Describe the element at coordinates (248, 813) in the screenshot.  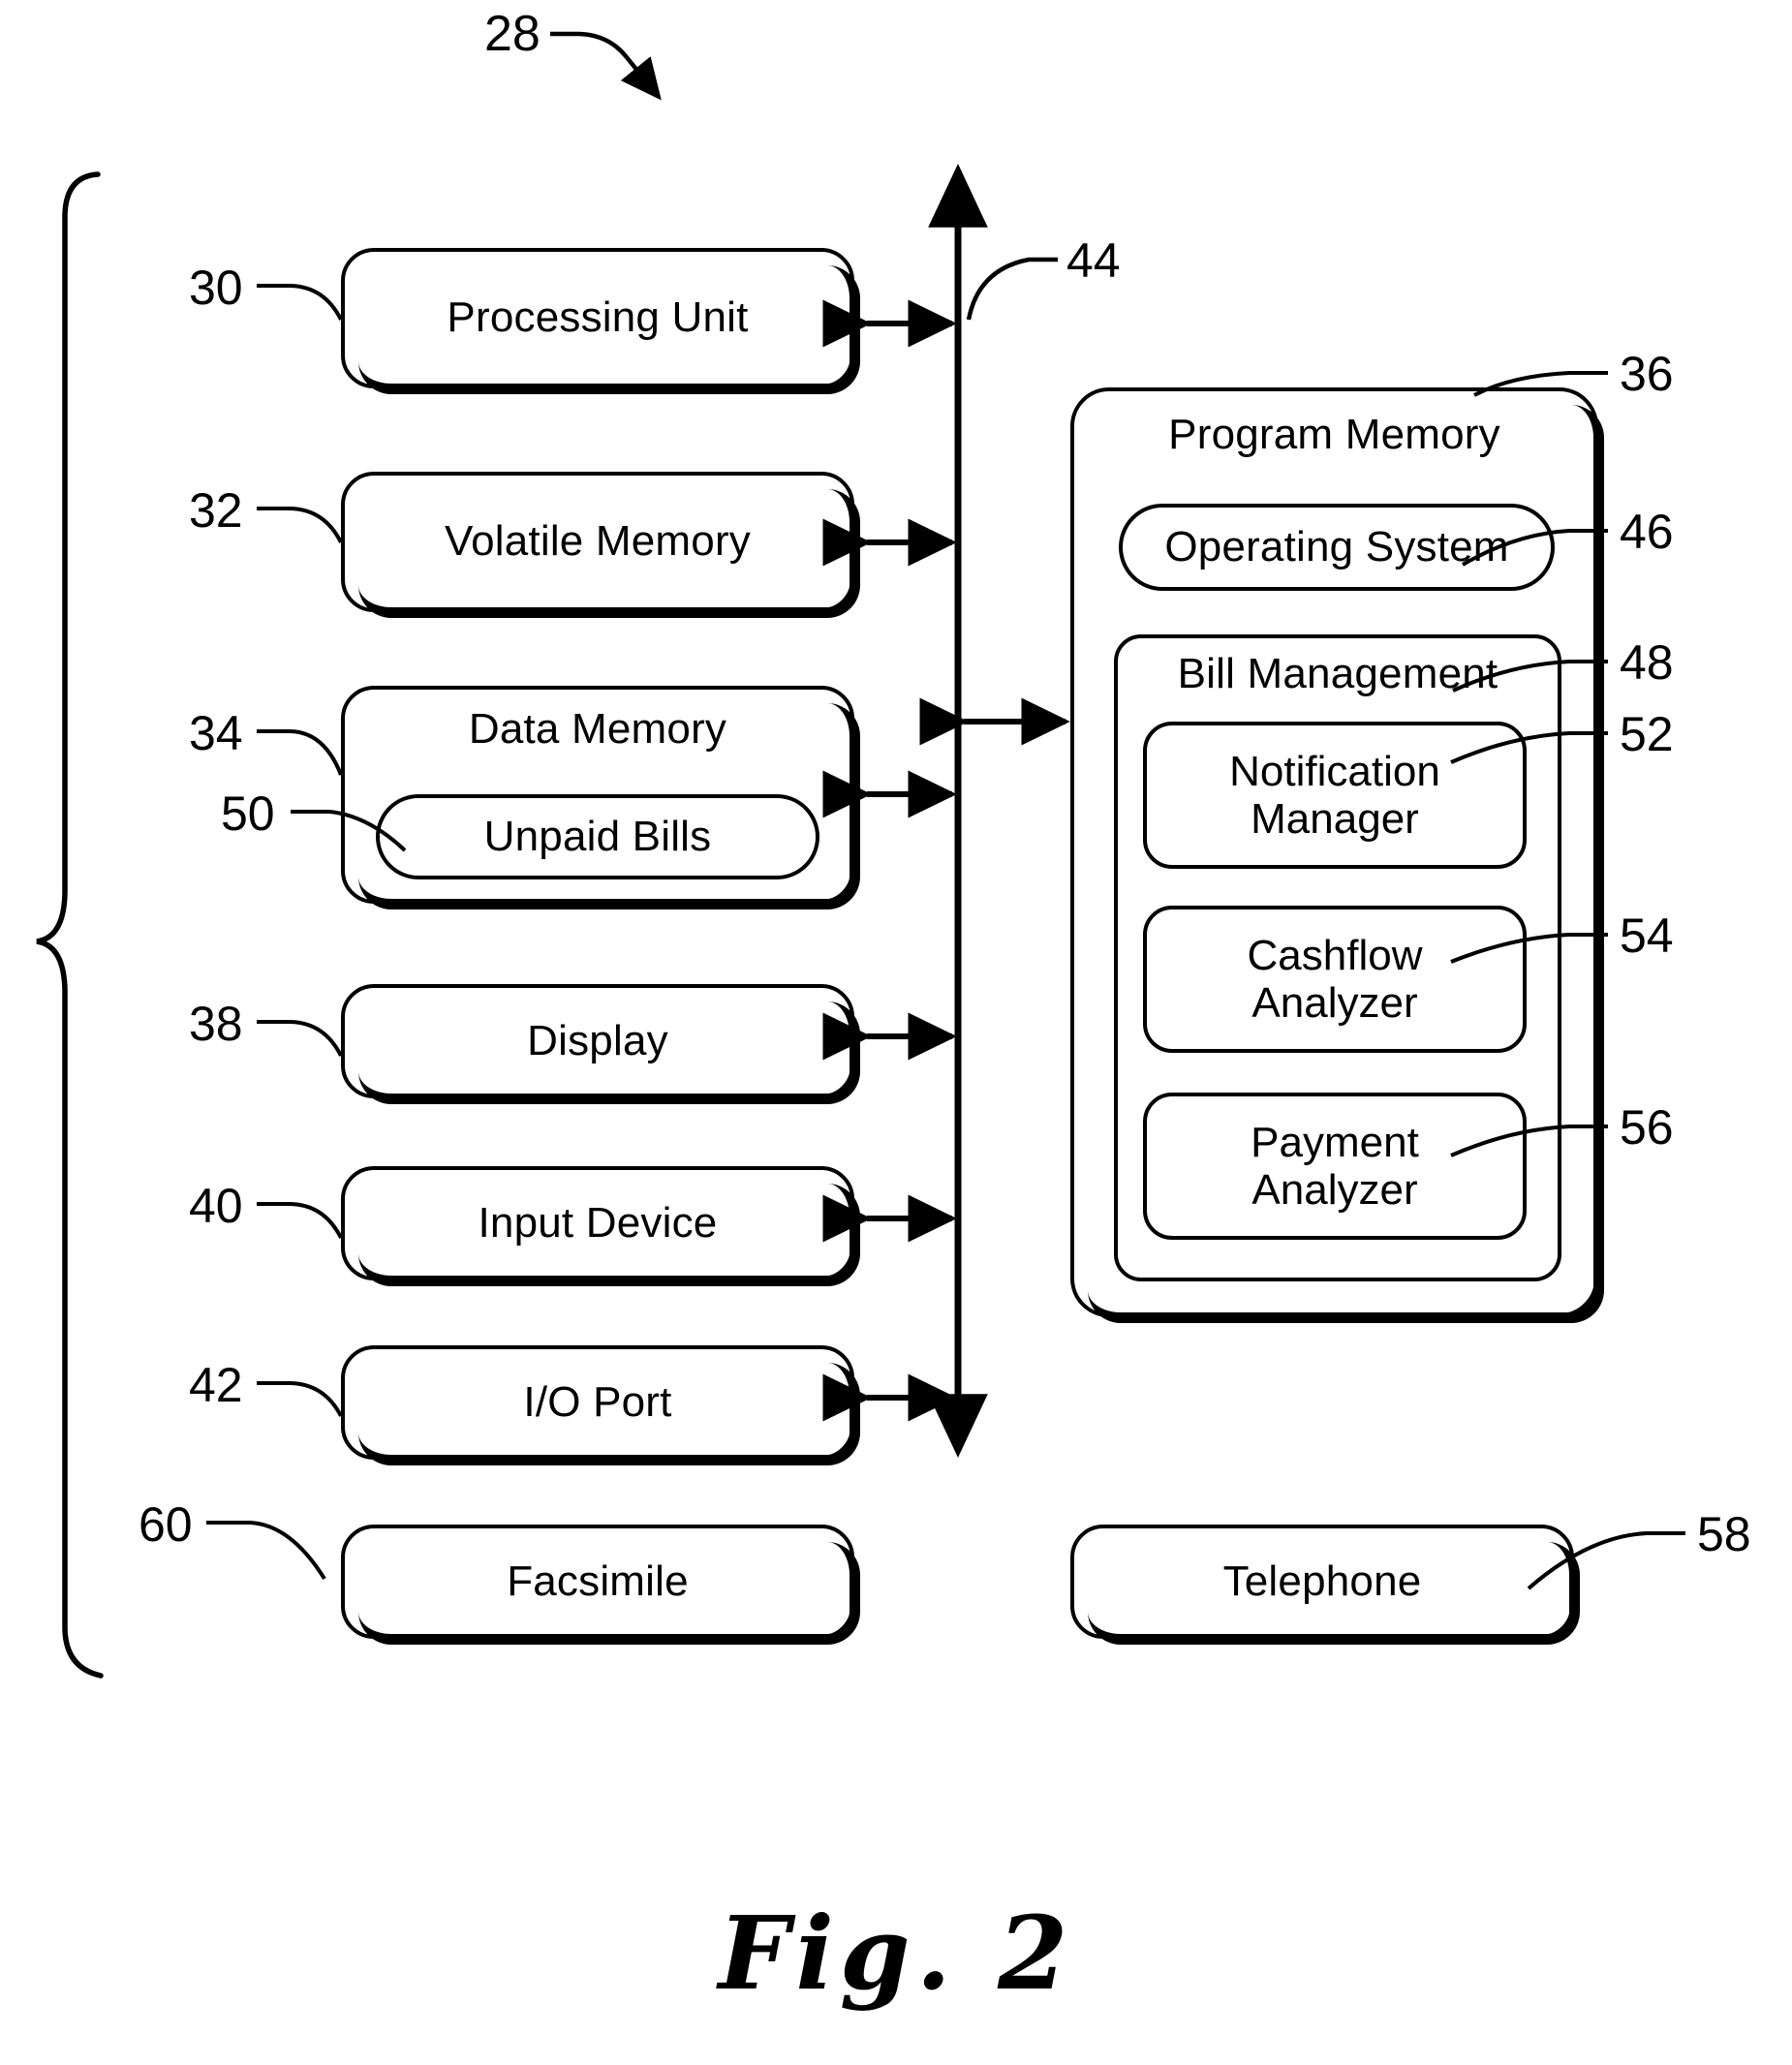
I see `ref-numeral-50: 50` at that location.